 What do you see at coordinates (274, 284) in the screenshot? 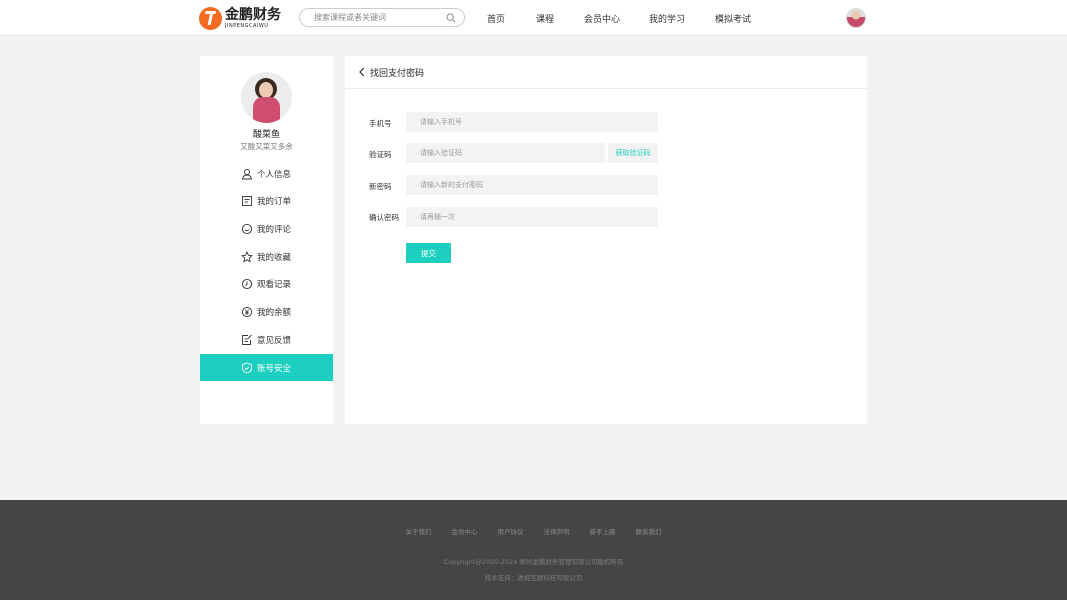
I see `sidebar-item-label: 观看记录` at bounding box center [274, 284].